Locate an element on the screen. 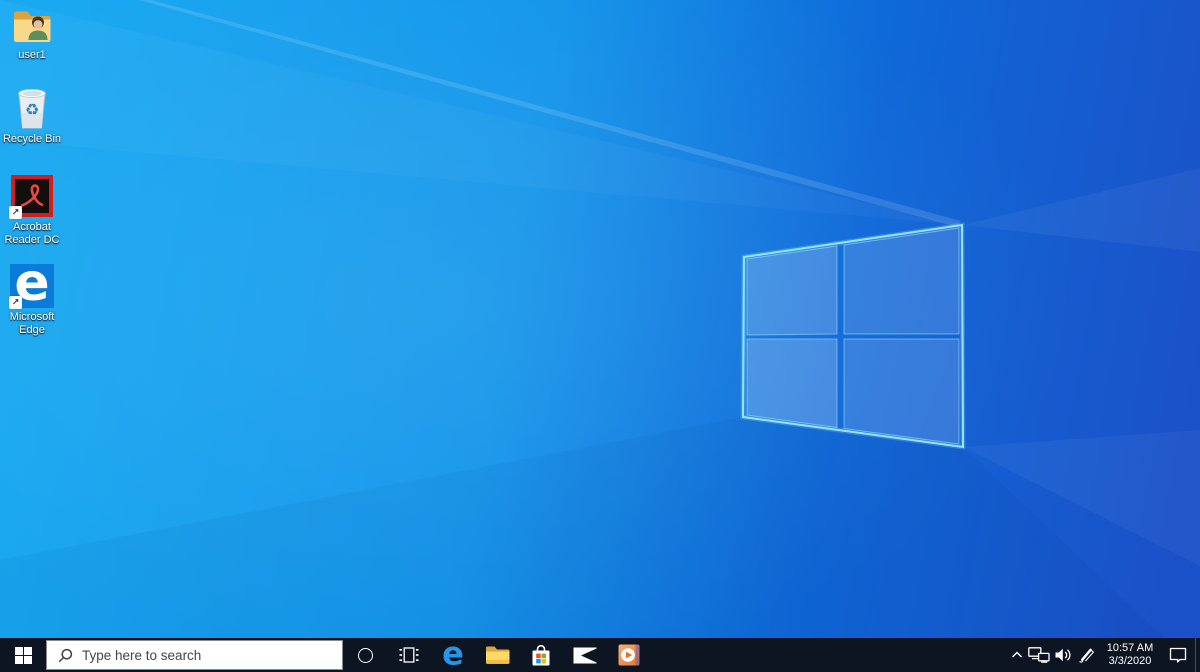 This screenshot has width=1200, height=672. clock: 10:57 AM 3/3/2020 is located at coordinates (1130, 655).